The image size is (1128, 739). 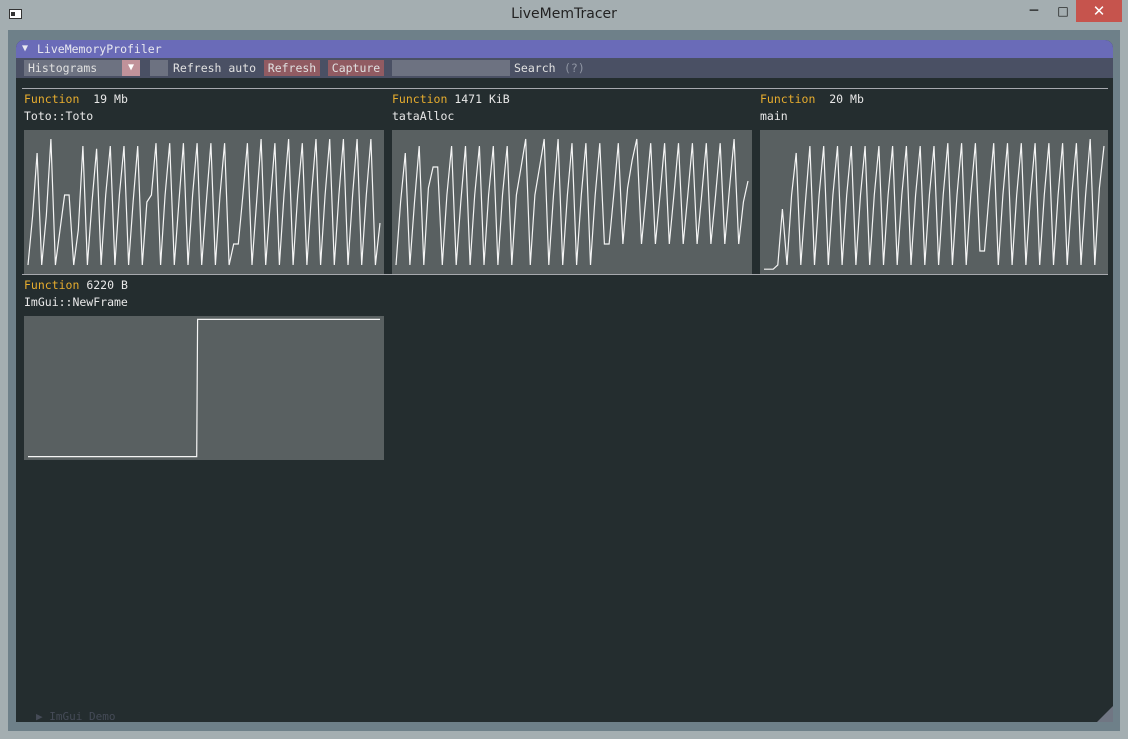 I want to click on profiler-title: LiveMemoryProfiler, so click(x=99, y=49).